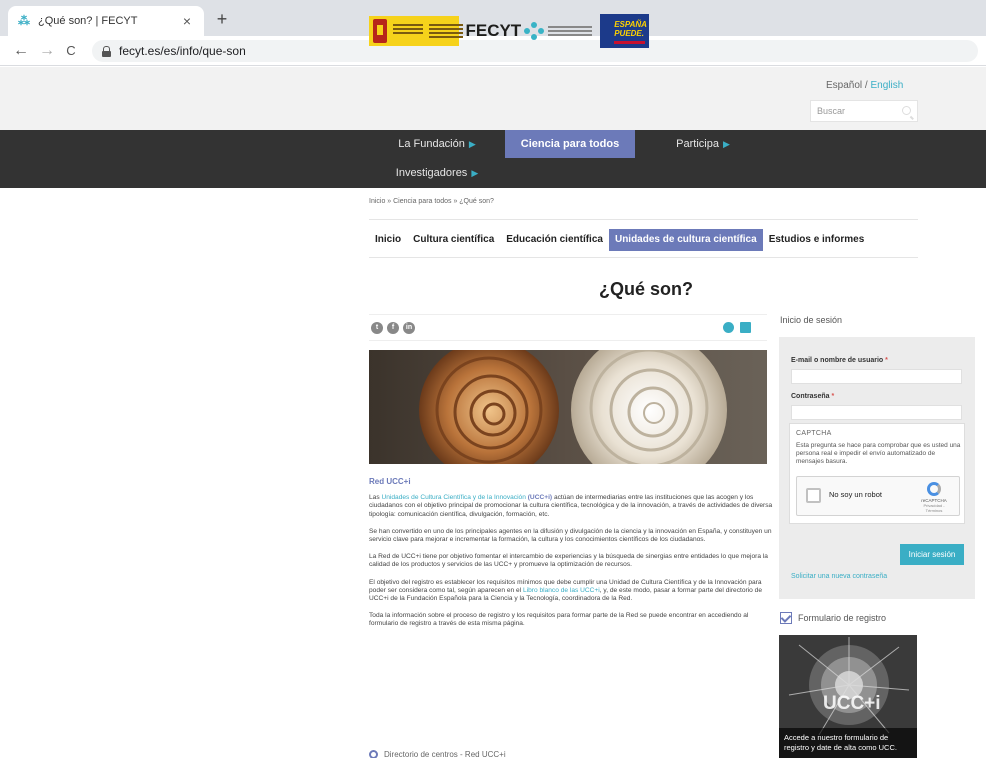 The image size is (986, 758). I want to click on header-logos: FECYT ESPAÑA PUEDE., so click(509, 31).